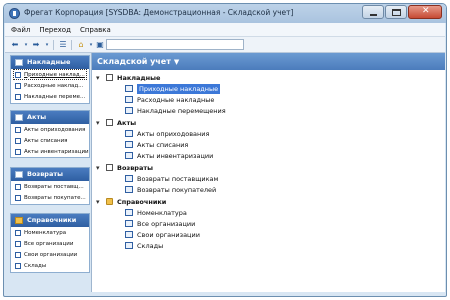  Describe the element at coordinates (178, 178) in the screenshot. I see `tree-item-label: Возвраты поставщикам` at that location.